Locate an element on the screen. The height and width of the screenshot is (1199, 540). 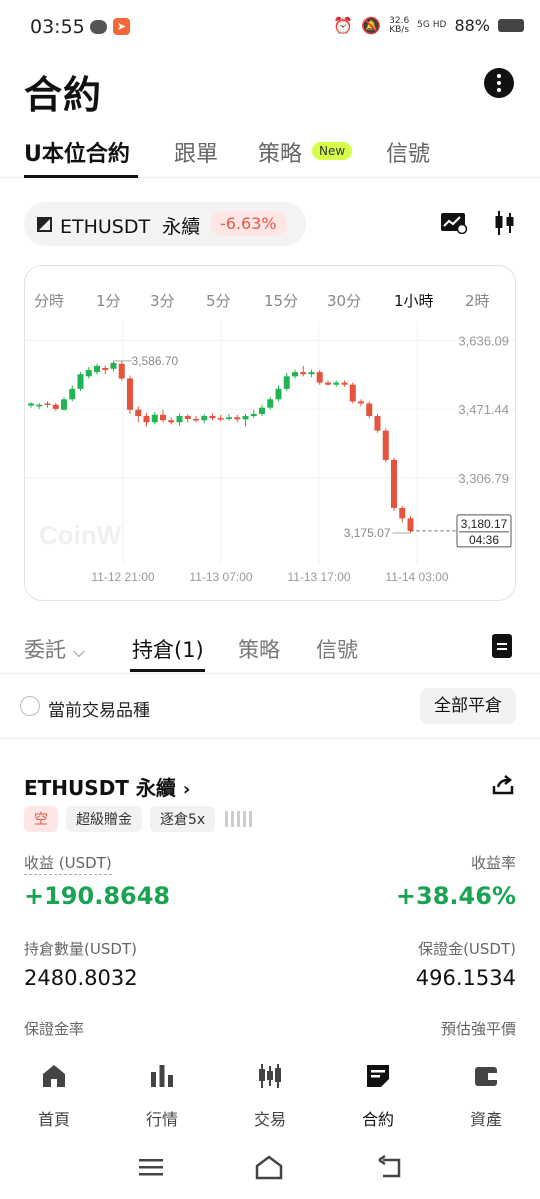
leverage-tag: 逐倉5x is located at coordinates (183, 819).